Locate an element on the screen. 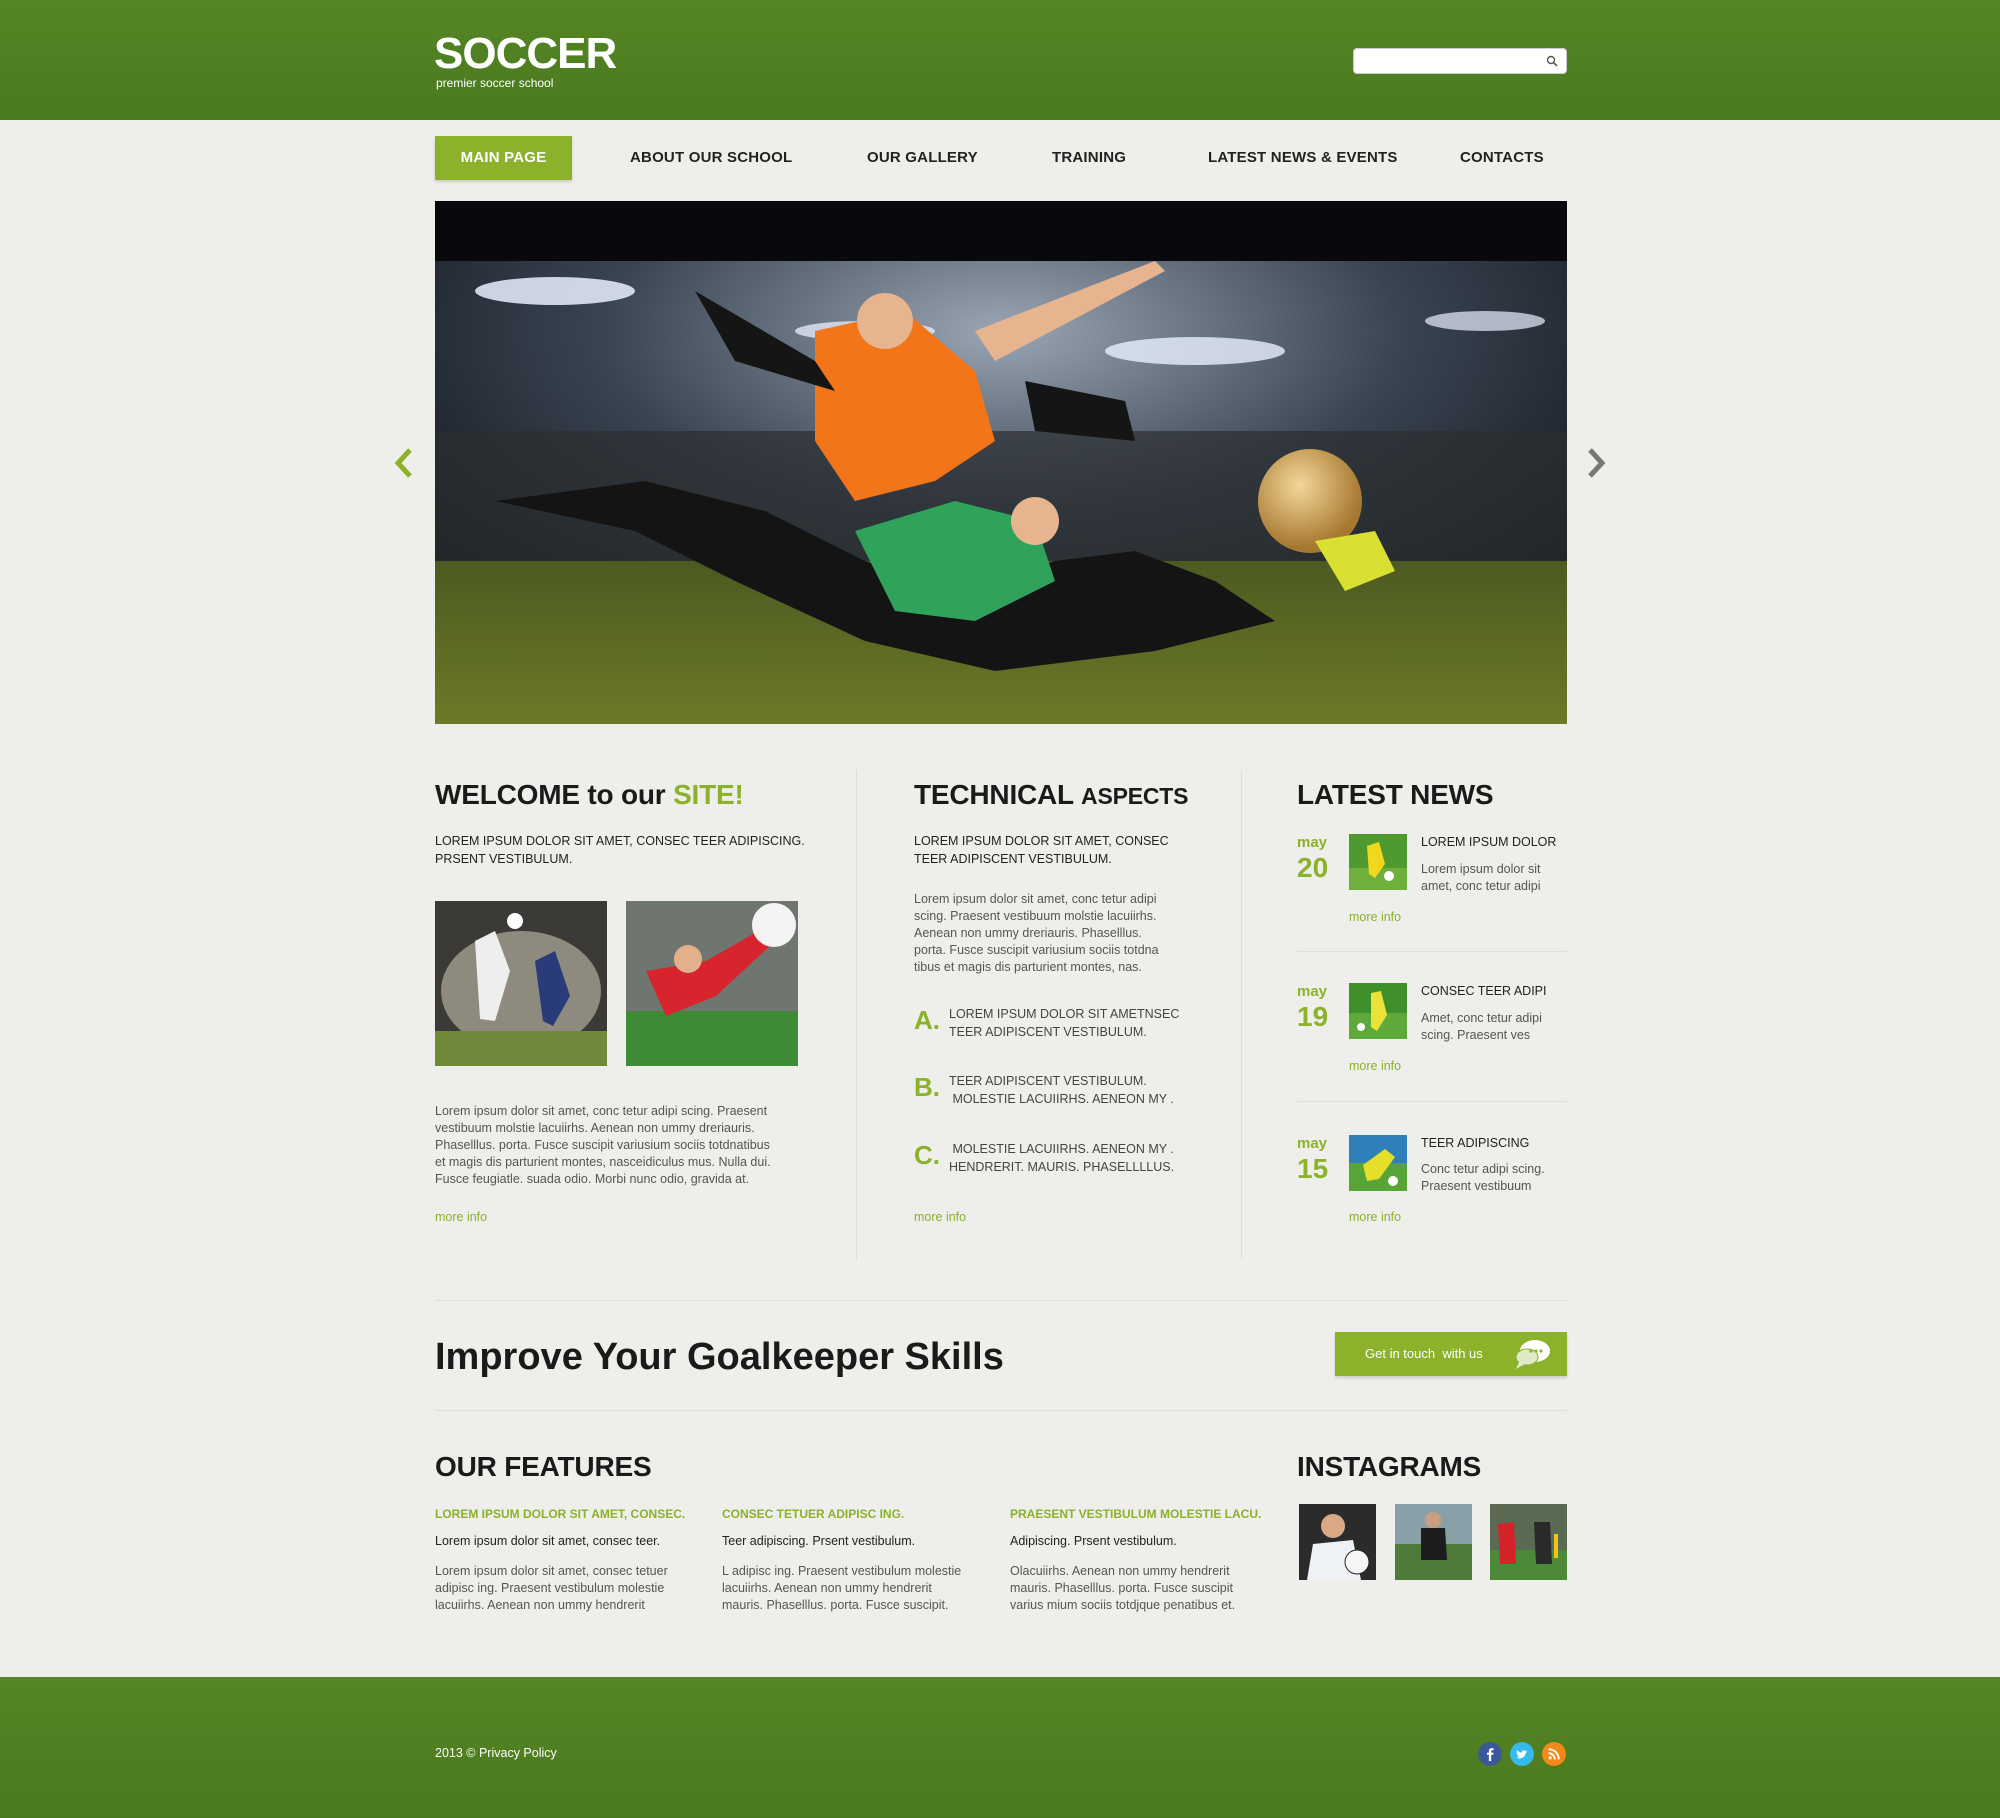  feature-3-line-1: Olacuiirhs. Aenean non ummy hendrerit is located at coordinates (1120, 1571).